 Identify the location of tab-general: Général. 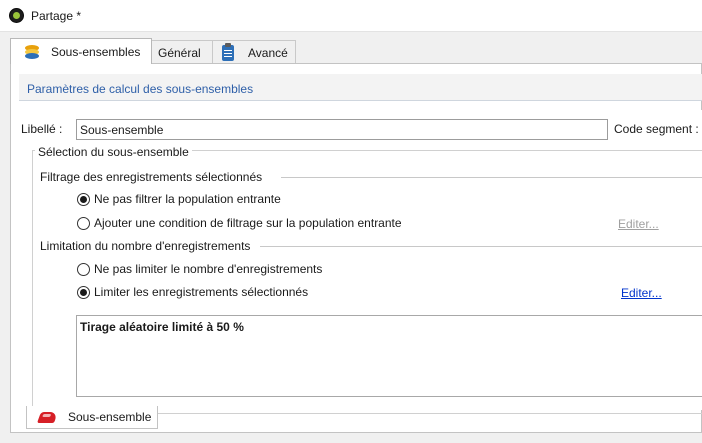
(182, 52).